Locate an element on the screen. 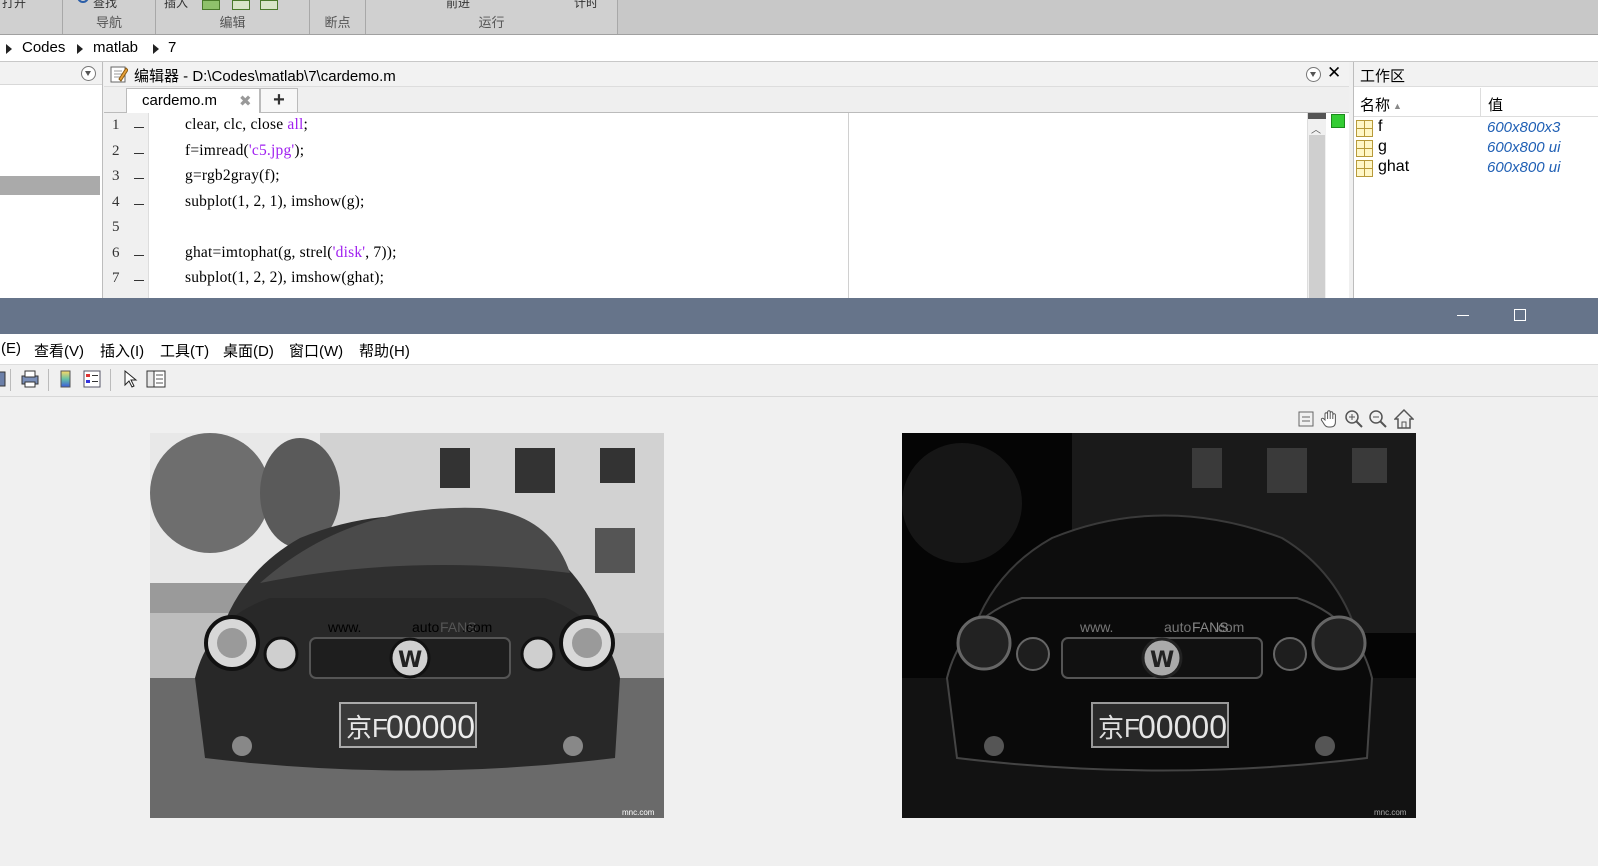  tab-label: cardemo.m is located at coordinates (180, 100).